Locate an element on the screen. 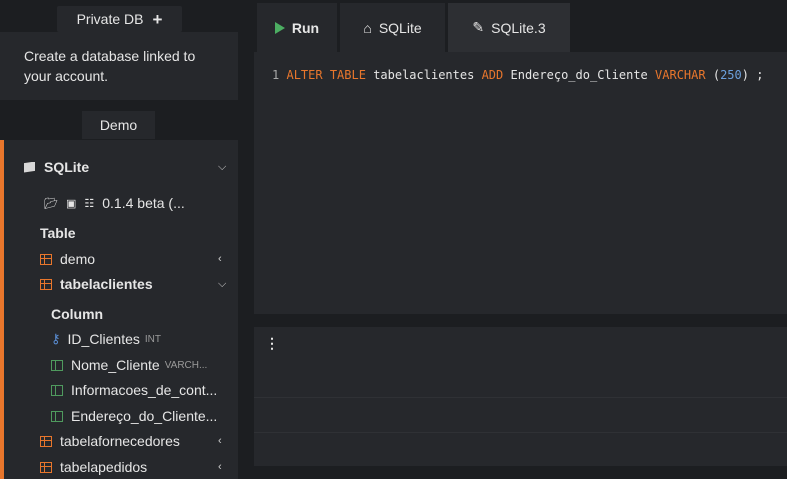 Image resolution: width=787 pixels, height=479 pixels. line-number: 1 is located at coordinates (276, 75).